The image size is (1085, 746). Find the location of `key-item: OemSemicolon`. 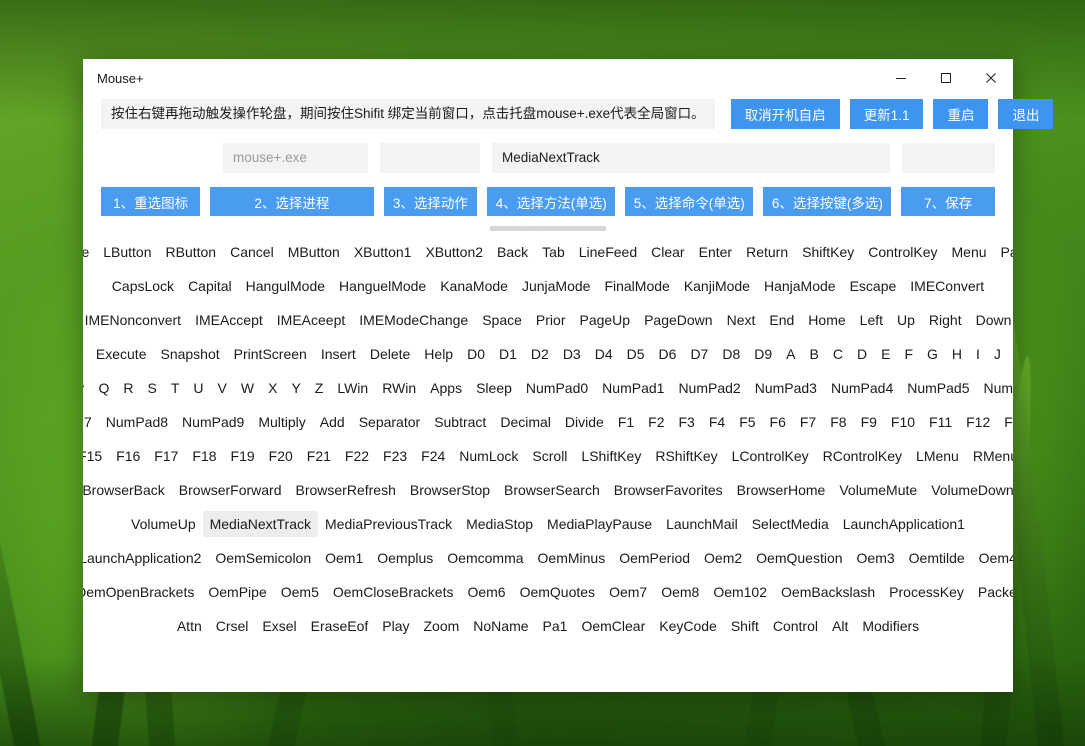

key-item: OemSemicolon is located at coordinates (263, 558).